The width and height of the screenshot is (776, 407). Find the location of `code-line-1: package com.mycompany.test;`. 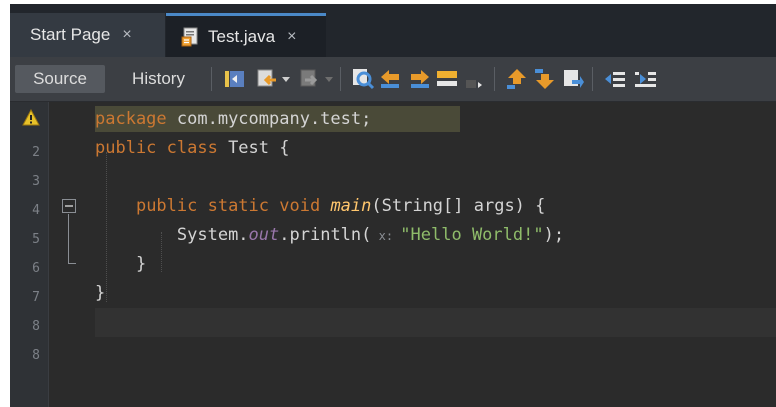

code-line-1: package com.mycompany.test; is located at coordinates (233, 119).